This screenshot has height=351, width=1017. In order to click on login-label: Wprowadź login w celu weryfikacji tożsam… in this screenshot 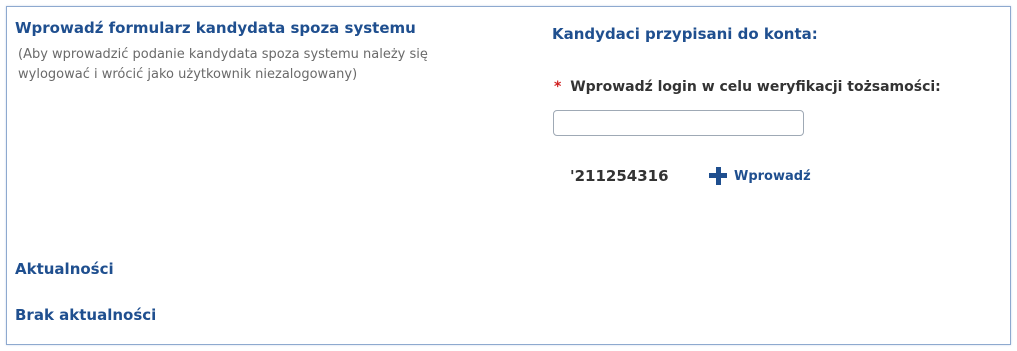, I will do `click(755, 87)`.